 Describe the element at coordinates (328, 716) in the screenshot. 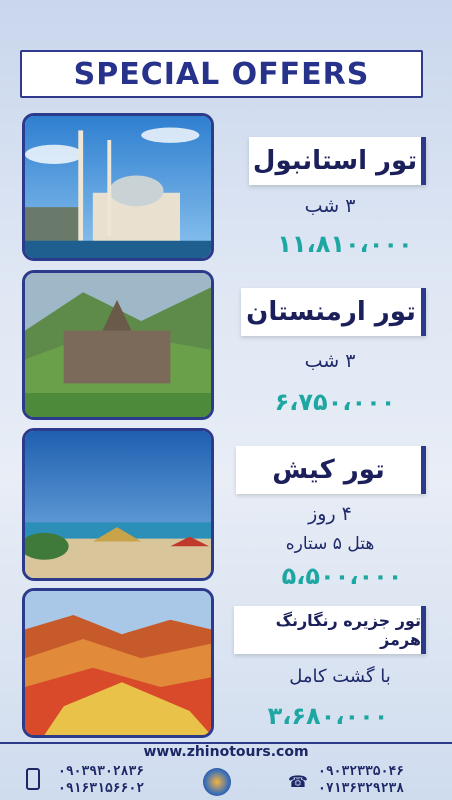

I see `offer-4-price: ۳،۶۸۰،۰۰۰` at that location.